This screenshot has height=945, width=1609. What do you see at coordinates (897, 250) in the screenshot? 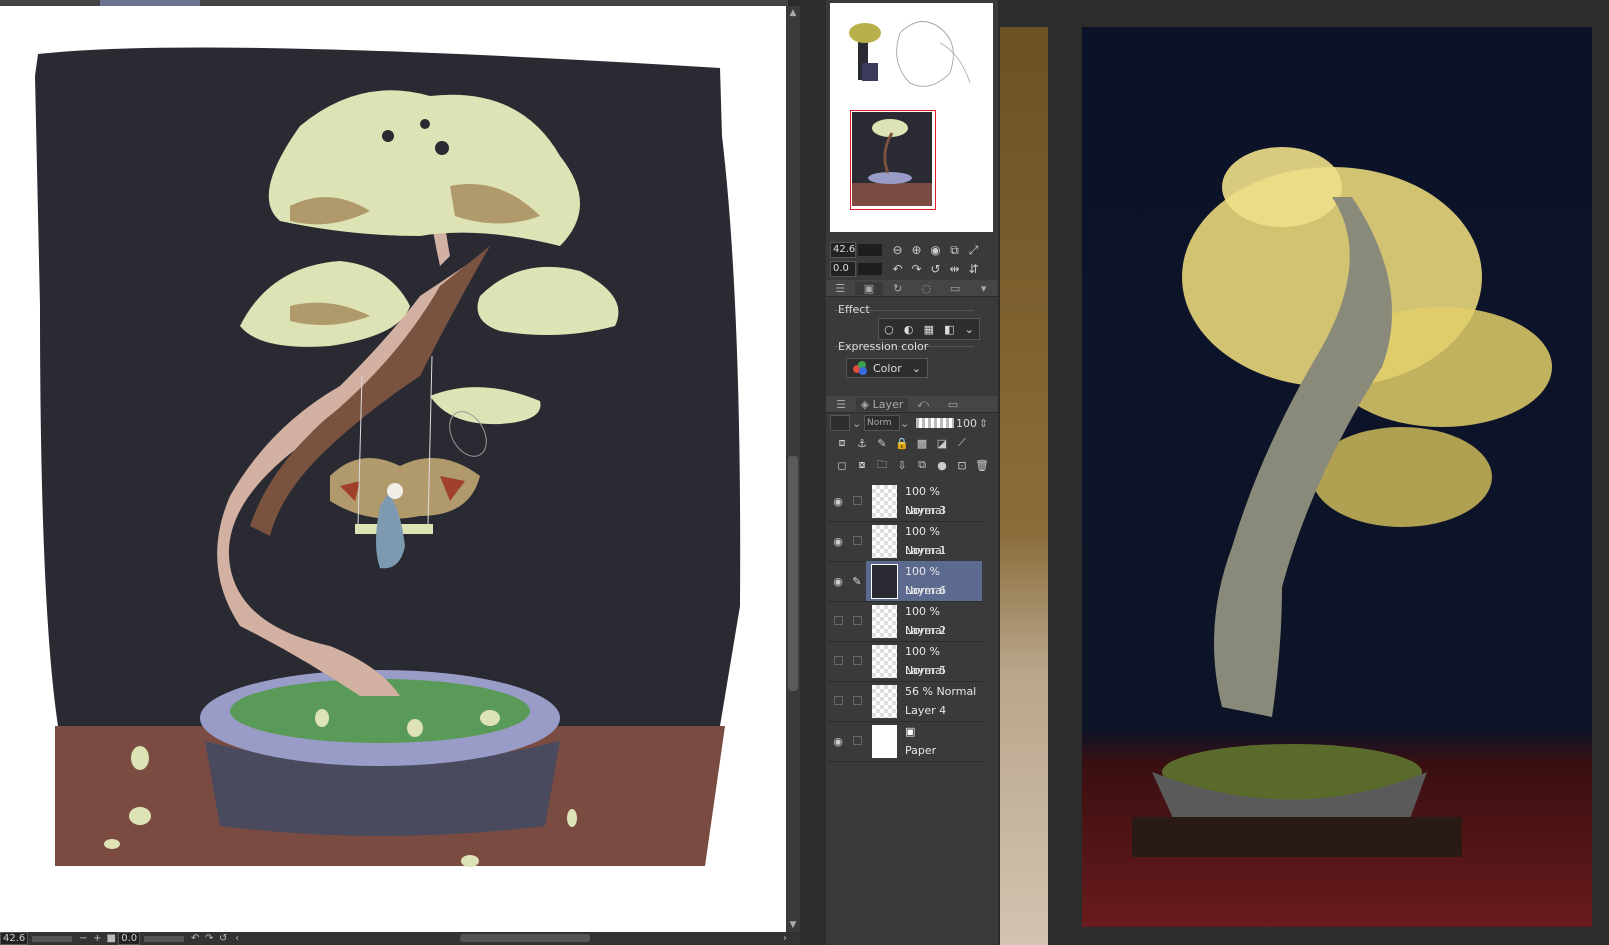
I see `zoom-out-icon: ⊖` at bounding box center [897, 250].